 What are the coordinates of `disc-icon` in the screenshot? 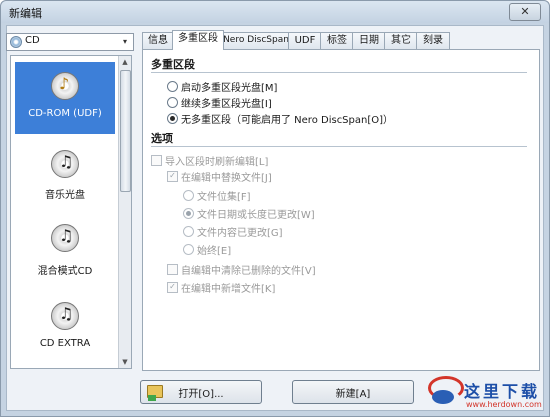 It's located at (16, 42).